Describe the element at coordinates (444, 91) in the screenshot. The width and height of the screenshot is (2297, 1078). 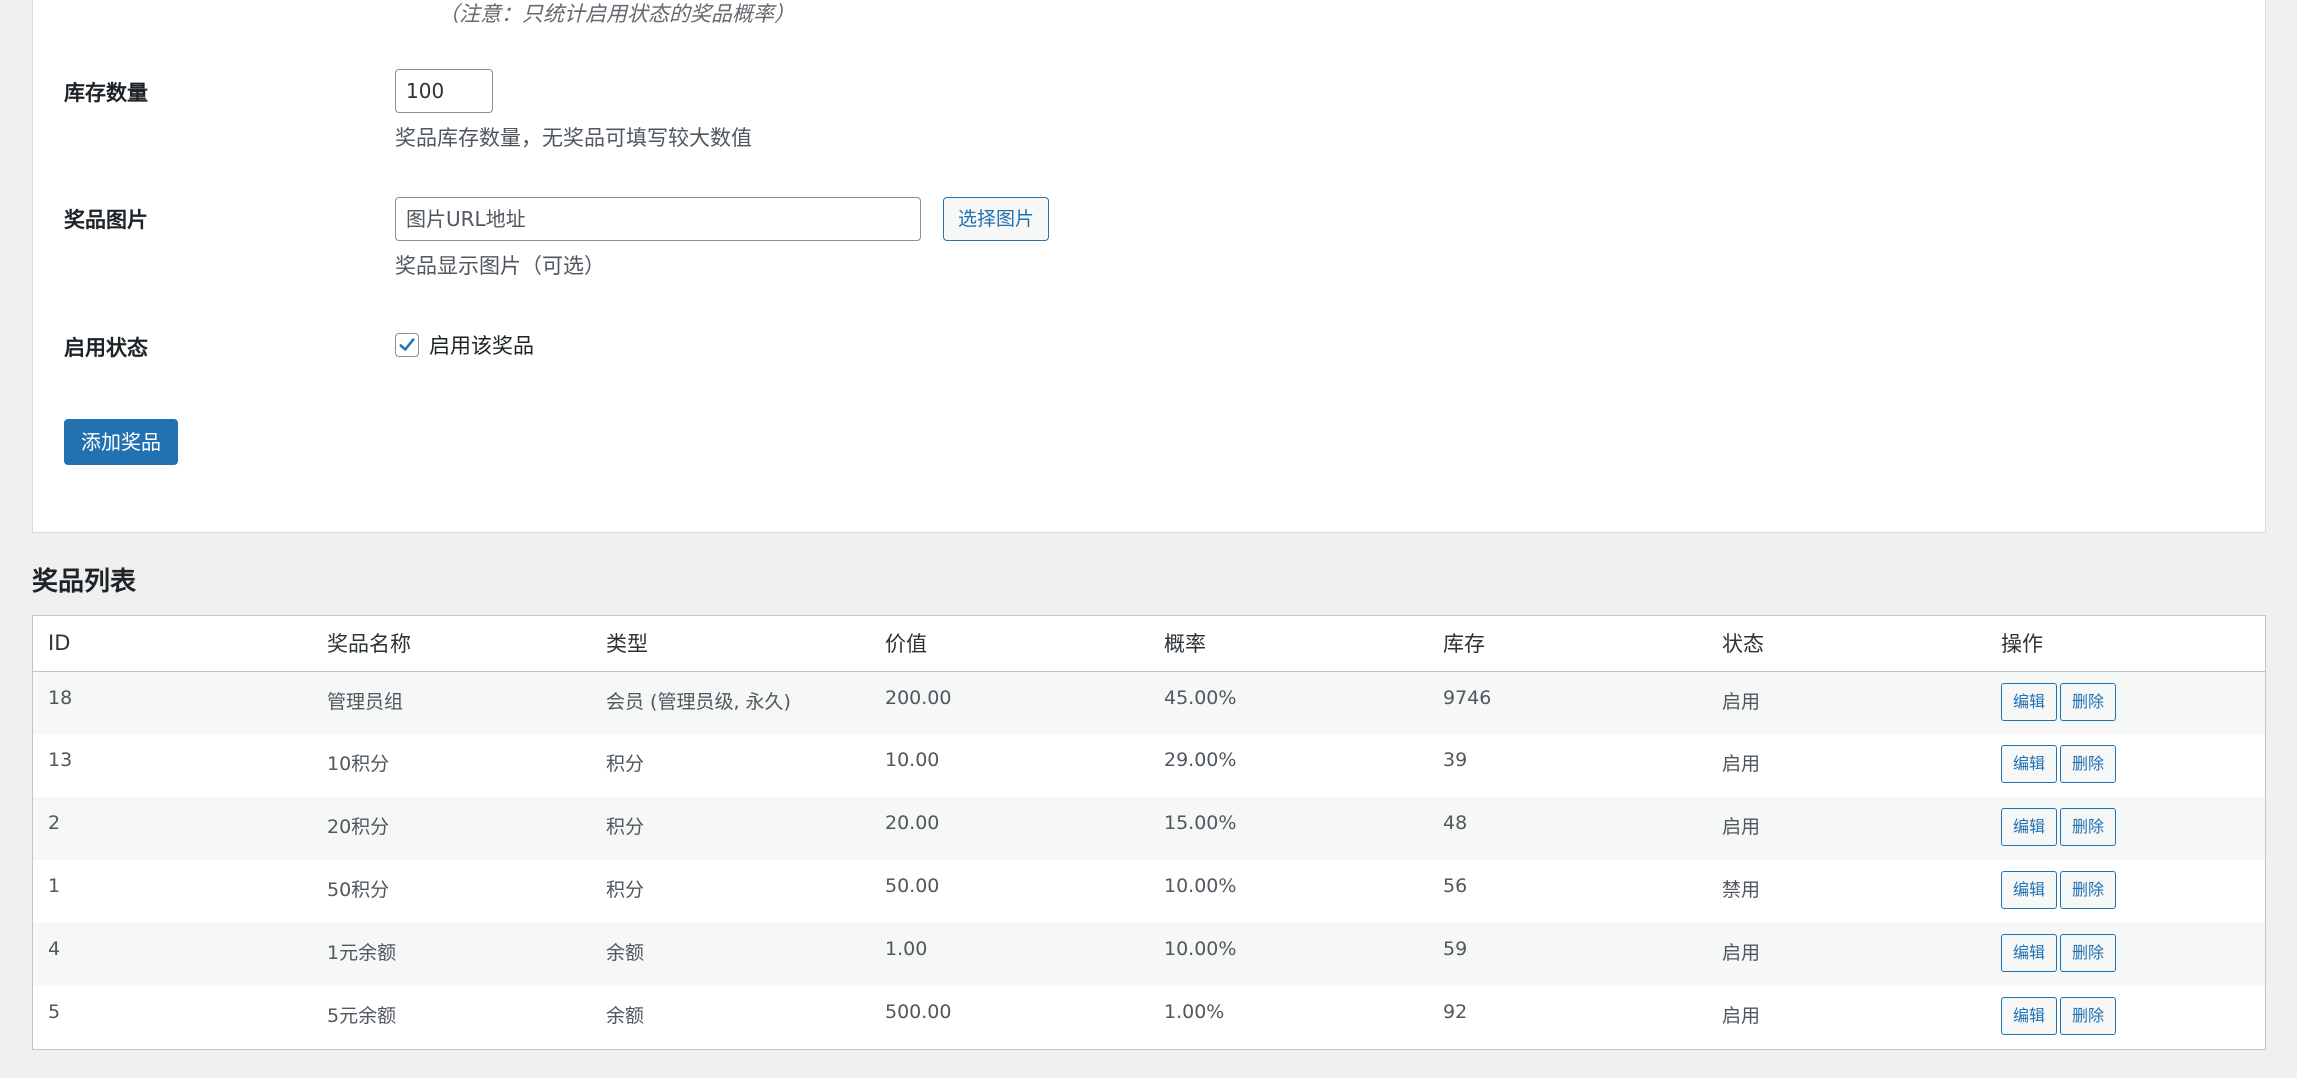
I see `stock-input` at that location.